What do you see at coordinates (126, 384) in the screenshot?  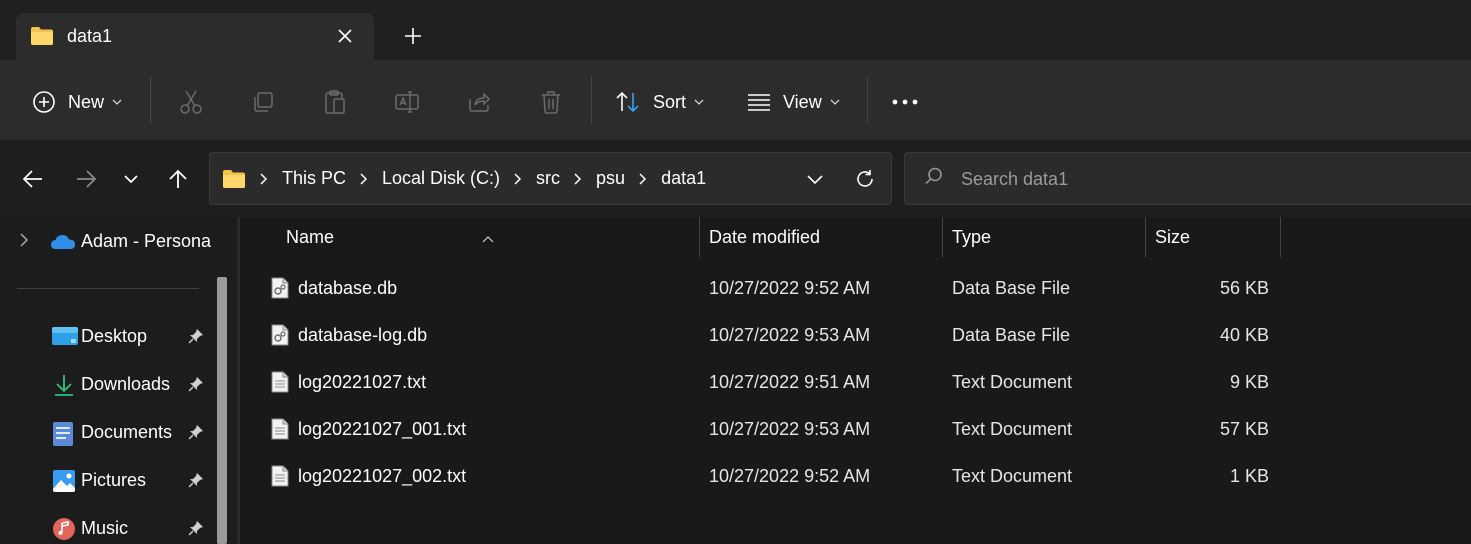 I see `sidebar-item-label: Downloads` at bounding box center [126, 384].